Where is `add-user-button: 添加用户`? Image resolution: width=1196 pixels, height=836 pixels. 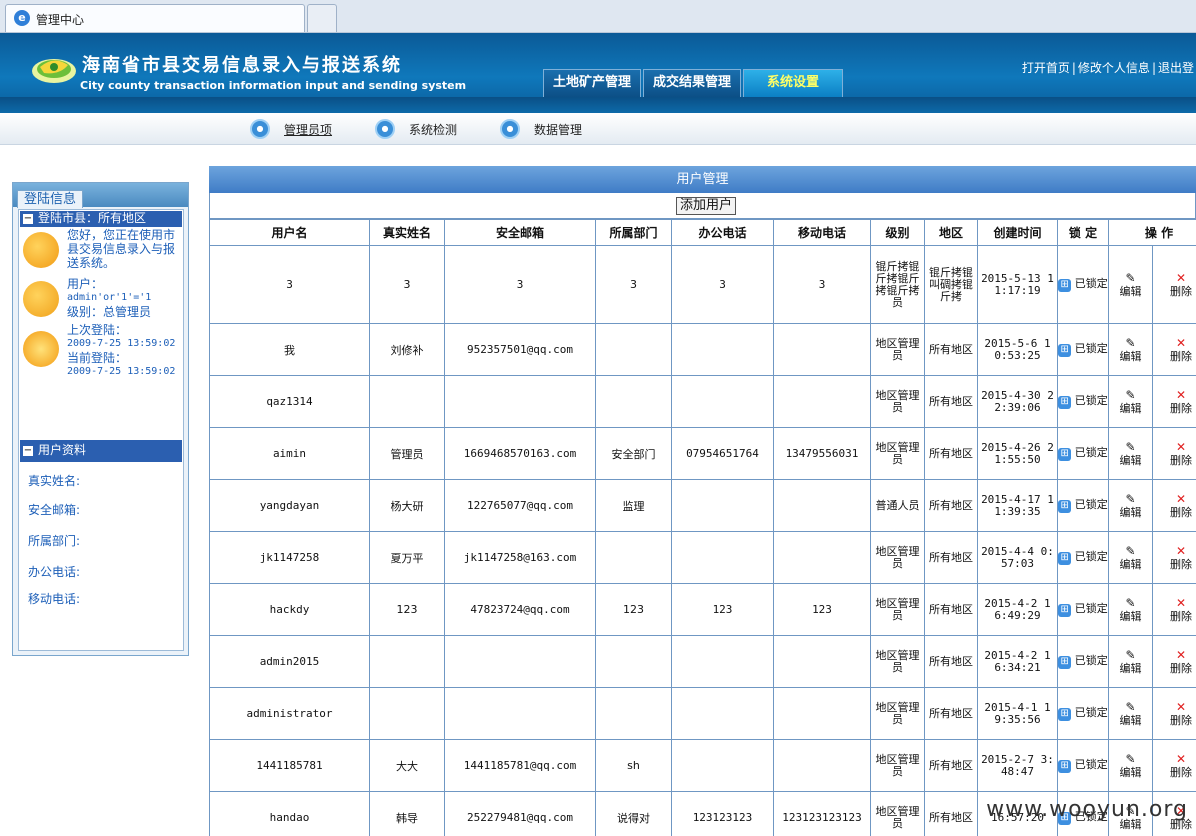
add-user-button: 添加用户 is located at coordinates (706, 206).